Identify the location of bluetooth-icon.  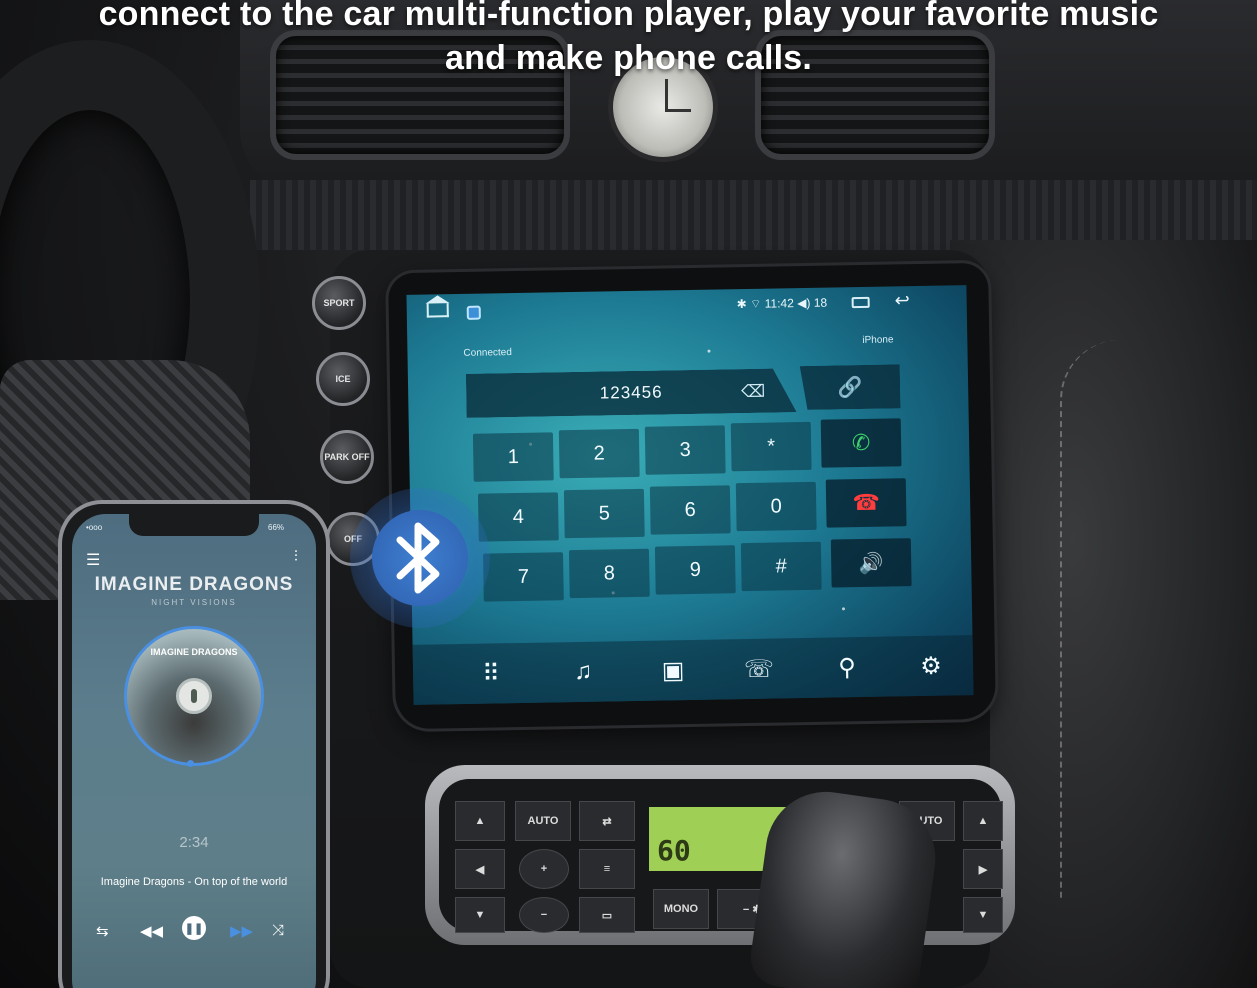
(418, 558).